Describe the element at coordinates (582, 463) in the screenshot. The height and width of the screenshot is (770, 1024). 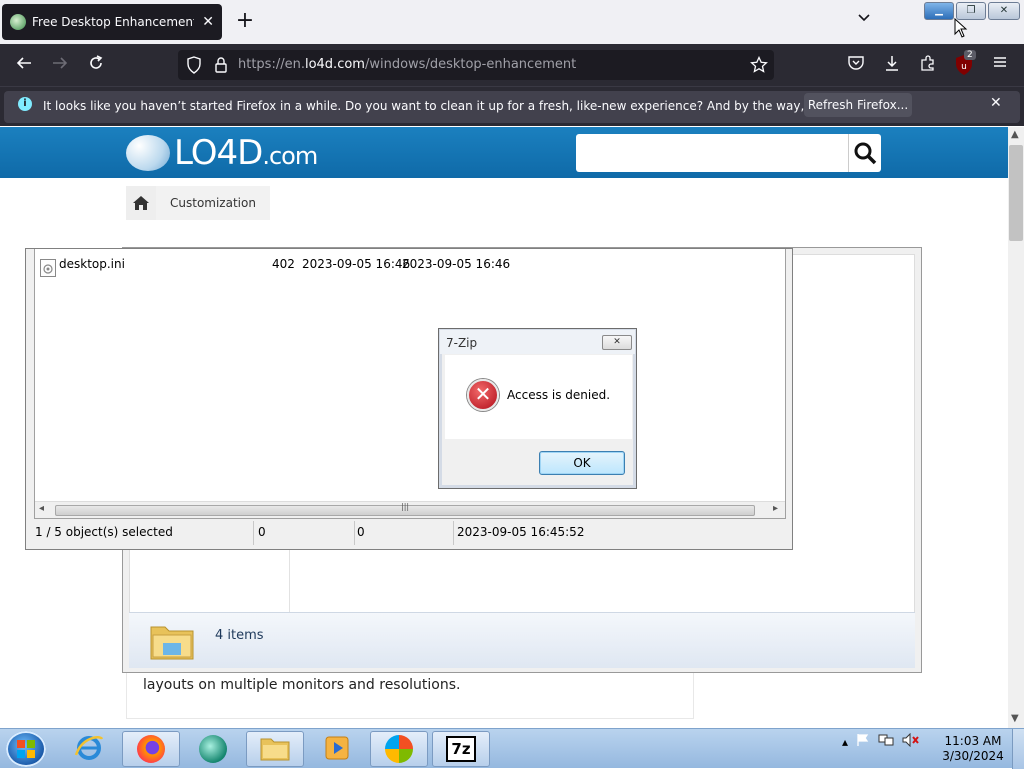
I see `ok-button: OK` at that location.